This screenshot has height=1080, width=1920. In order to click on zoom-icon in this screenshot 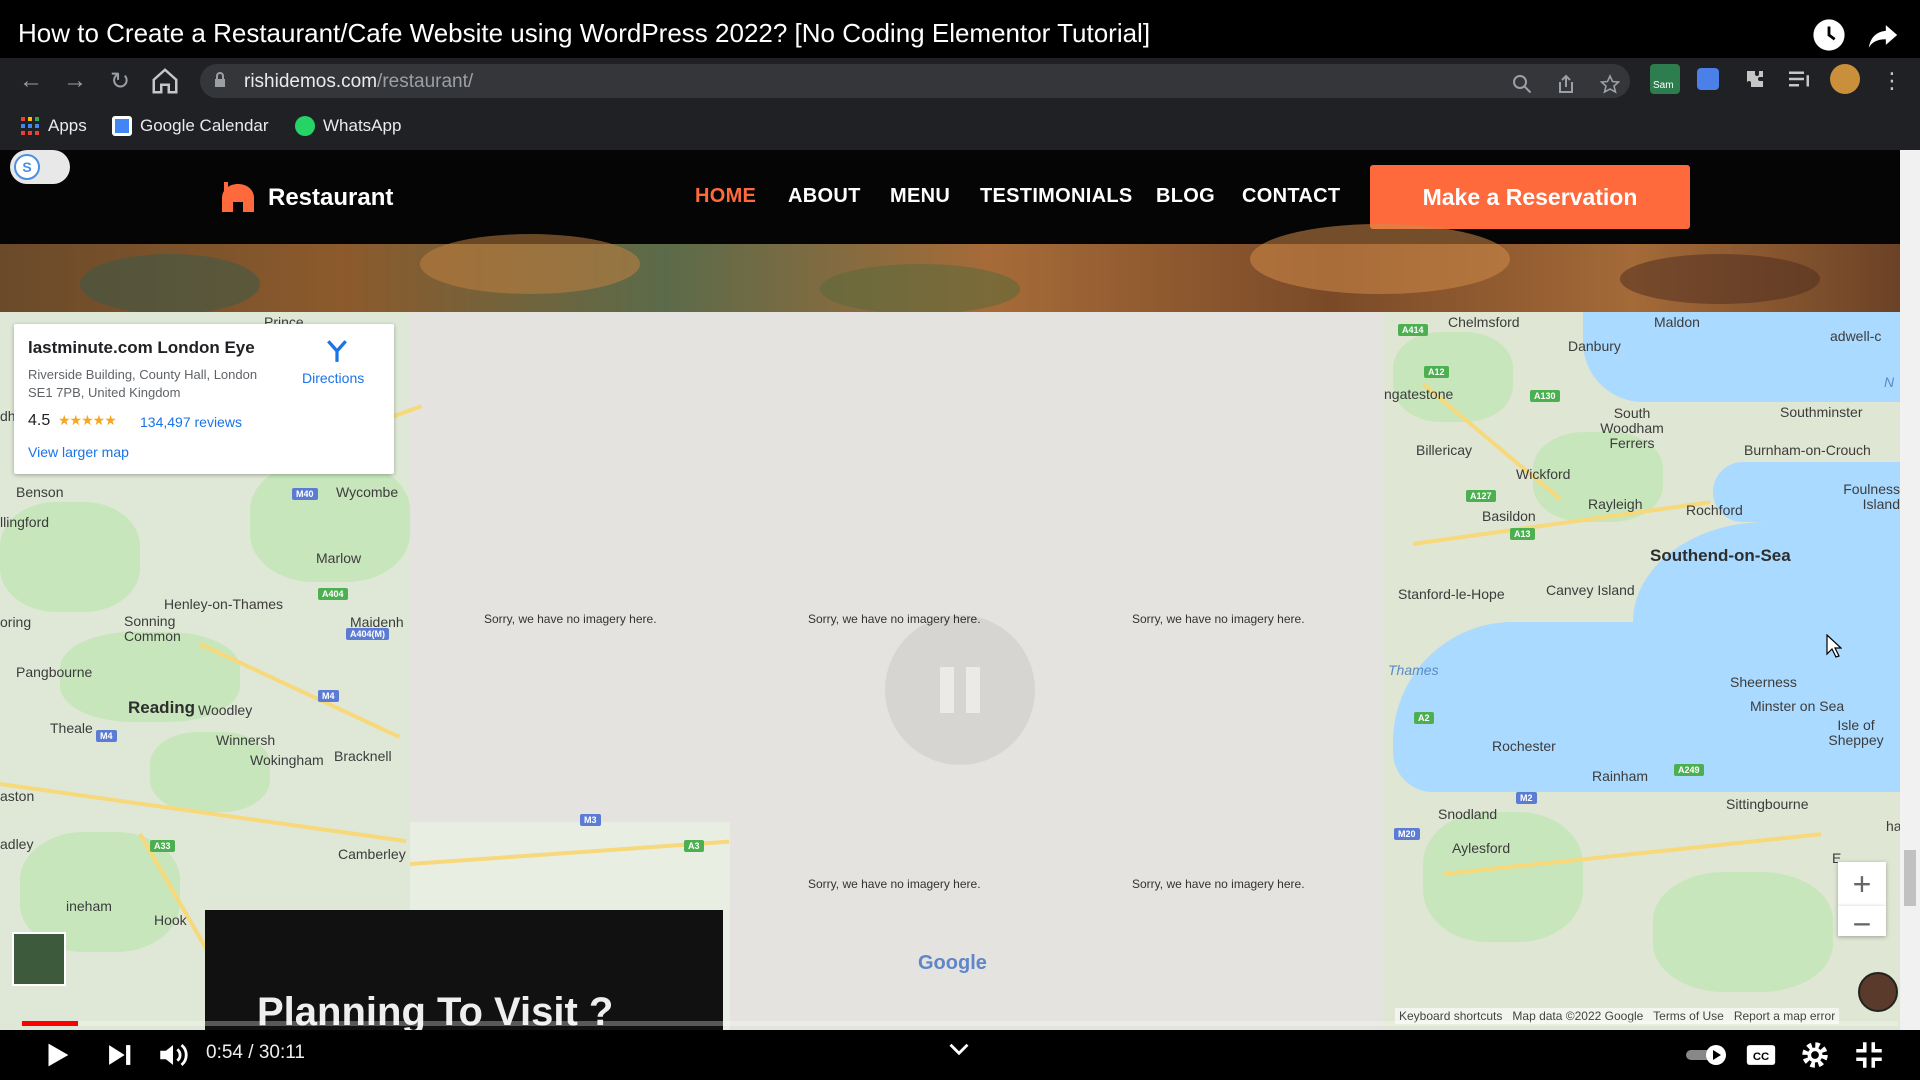, I will do `click(1522, 84)`.